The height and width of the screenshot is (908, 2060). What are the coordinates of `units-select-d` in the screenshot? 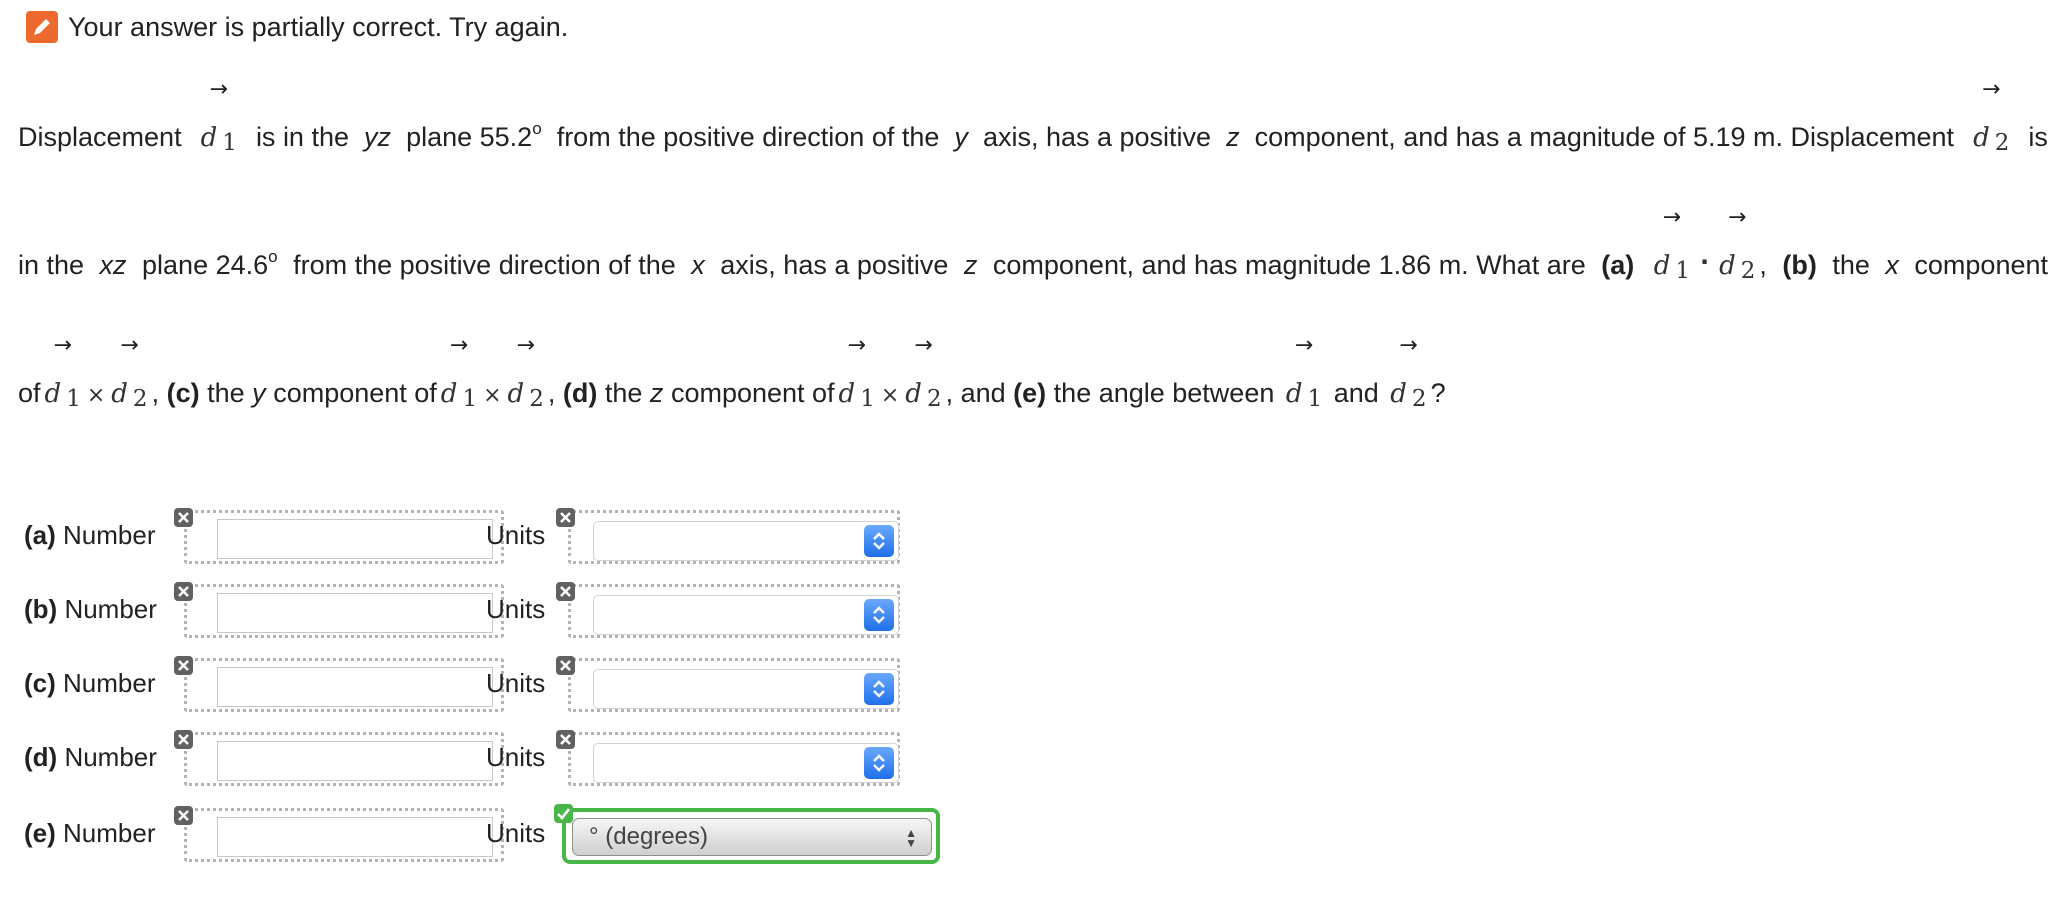 It's located at (746, 763).